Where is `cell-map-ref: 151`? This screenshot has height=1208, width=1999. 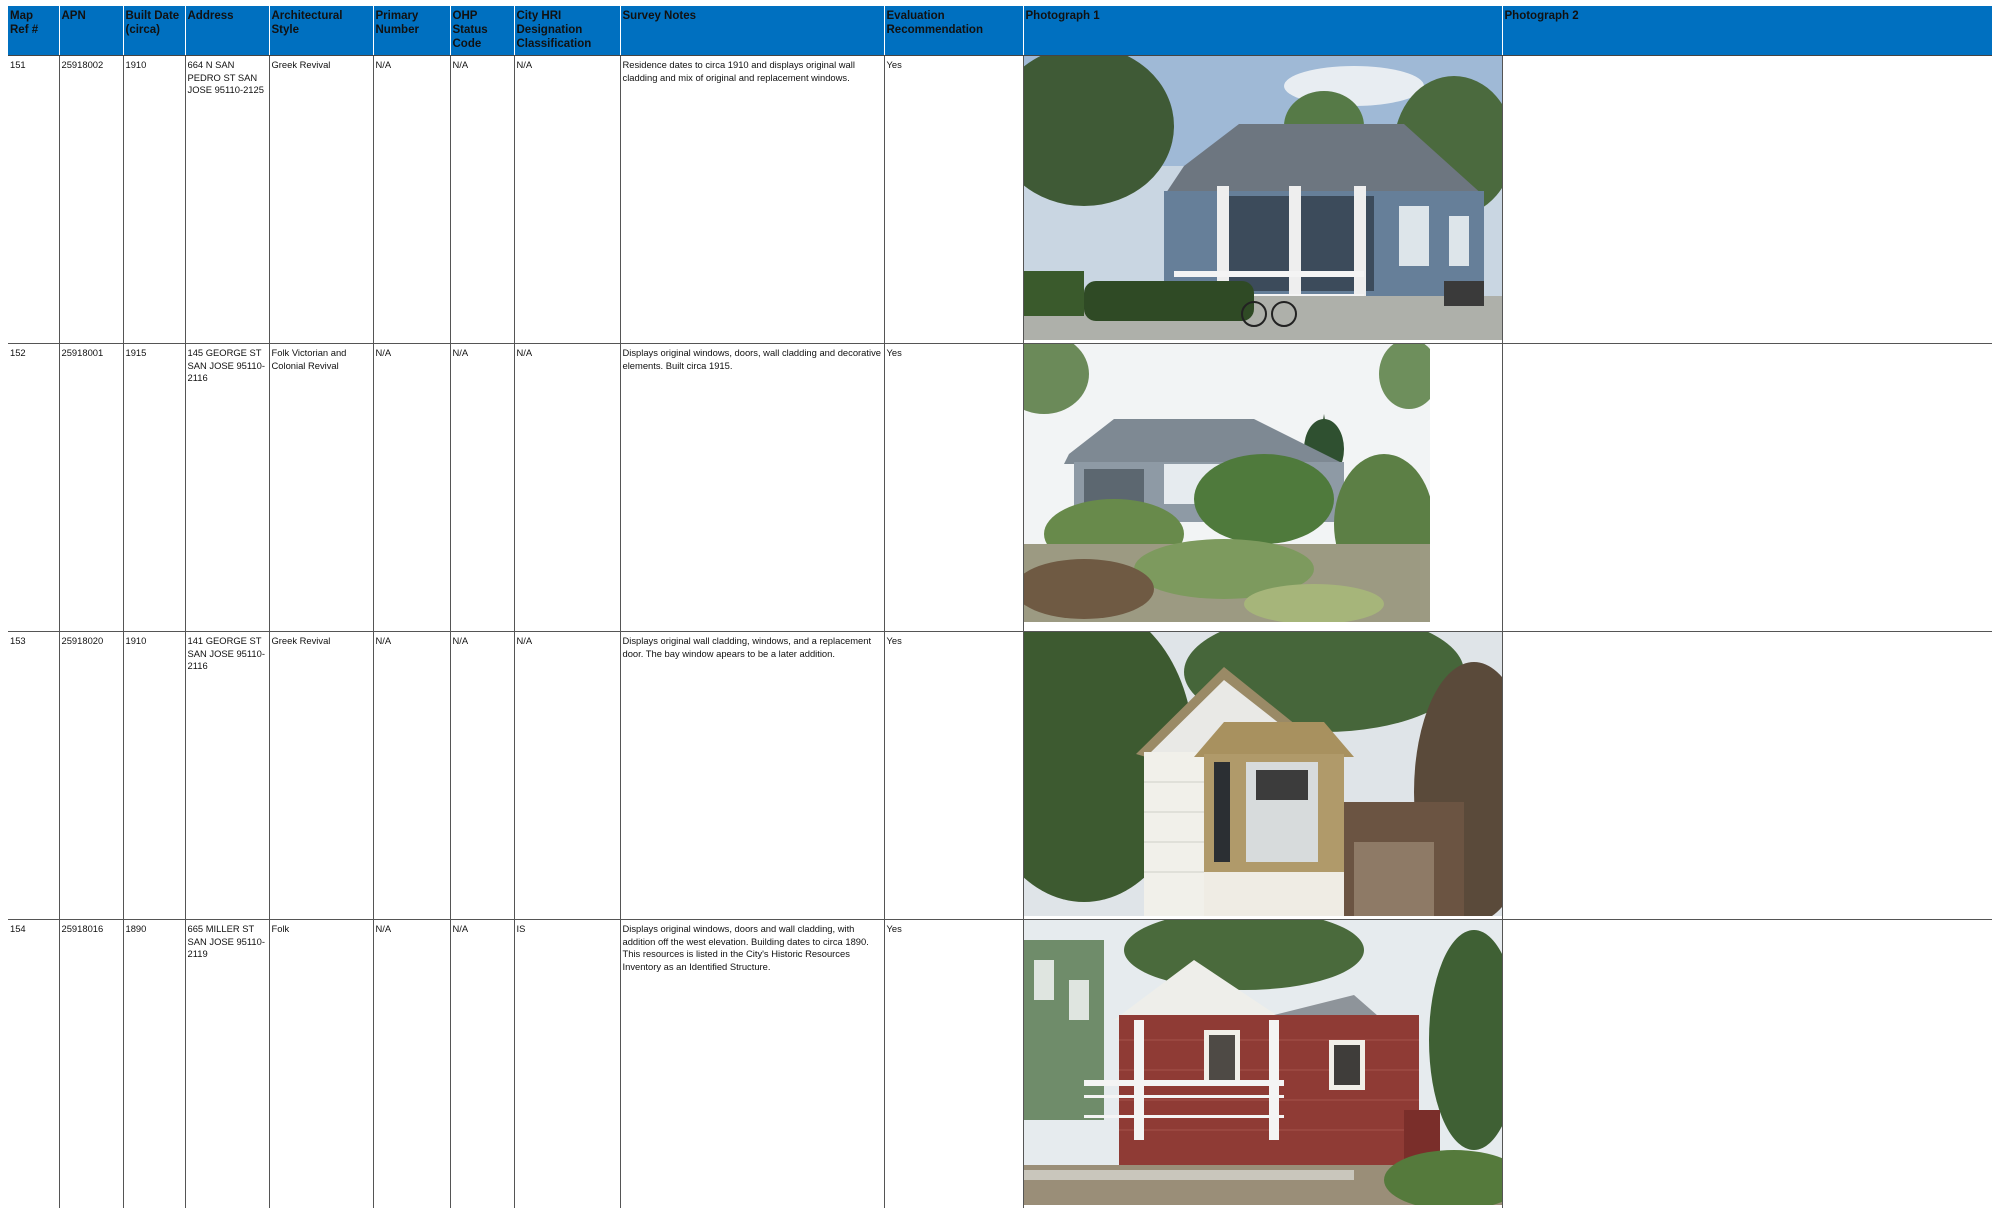
cell-map-ref: 151 is located at coordinates (33, 200).